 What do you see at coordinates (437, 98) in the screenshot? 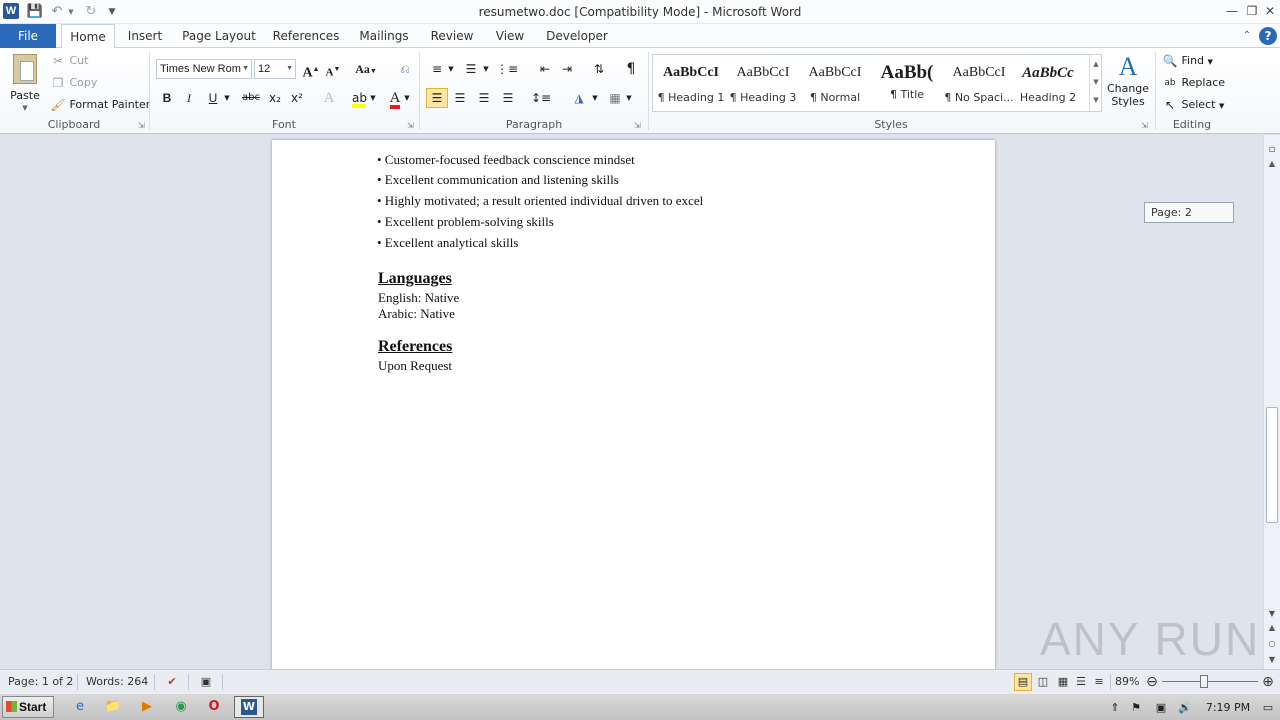
I see `align-left-icon: ☰` at bounding box center [437, 98].